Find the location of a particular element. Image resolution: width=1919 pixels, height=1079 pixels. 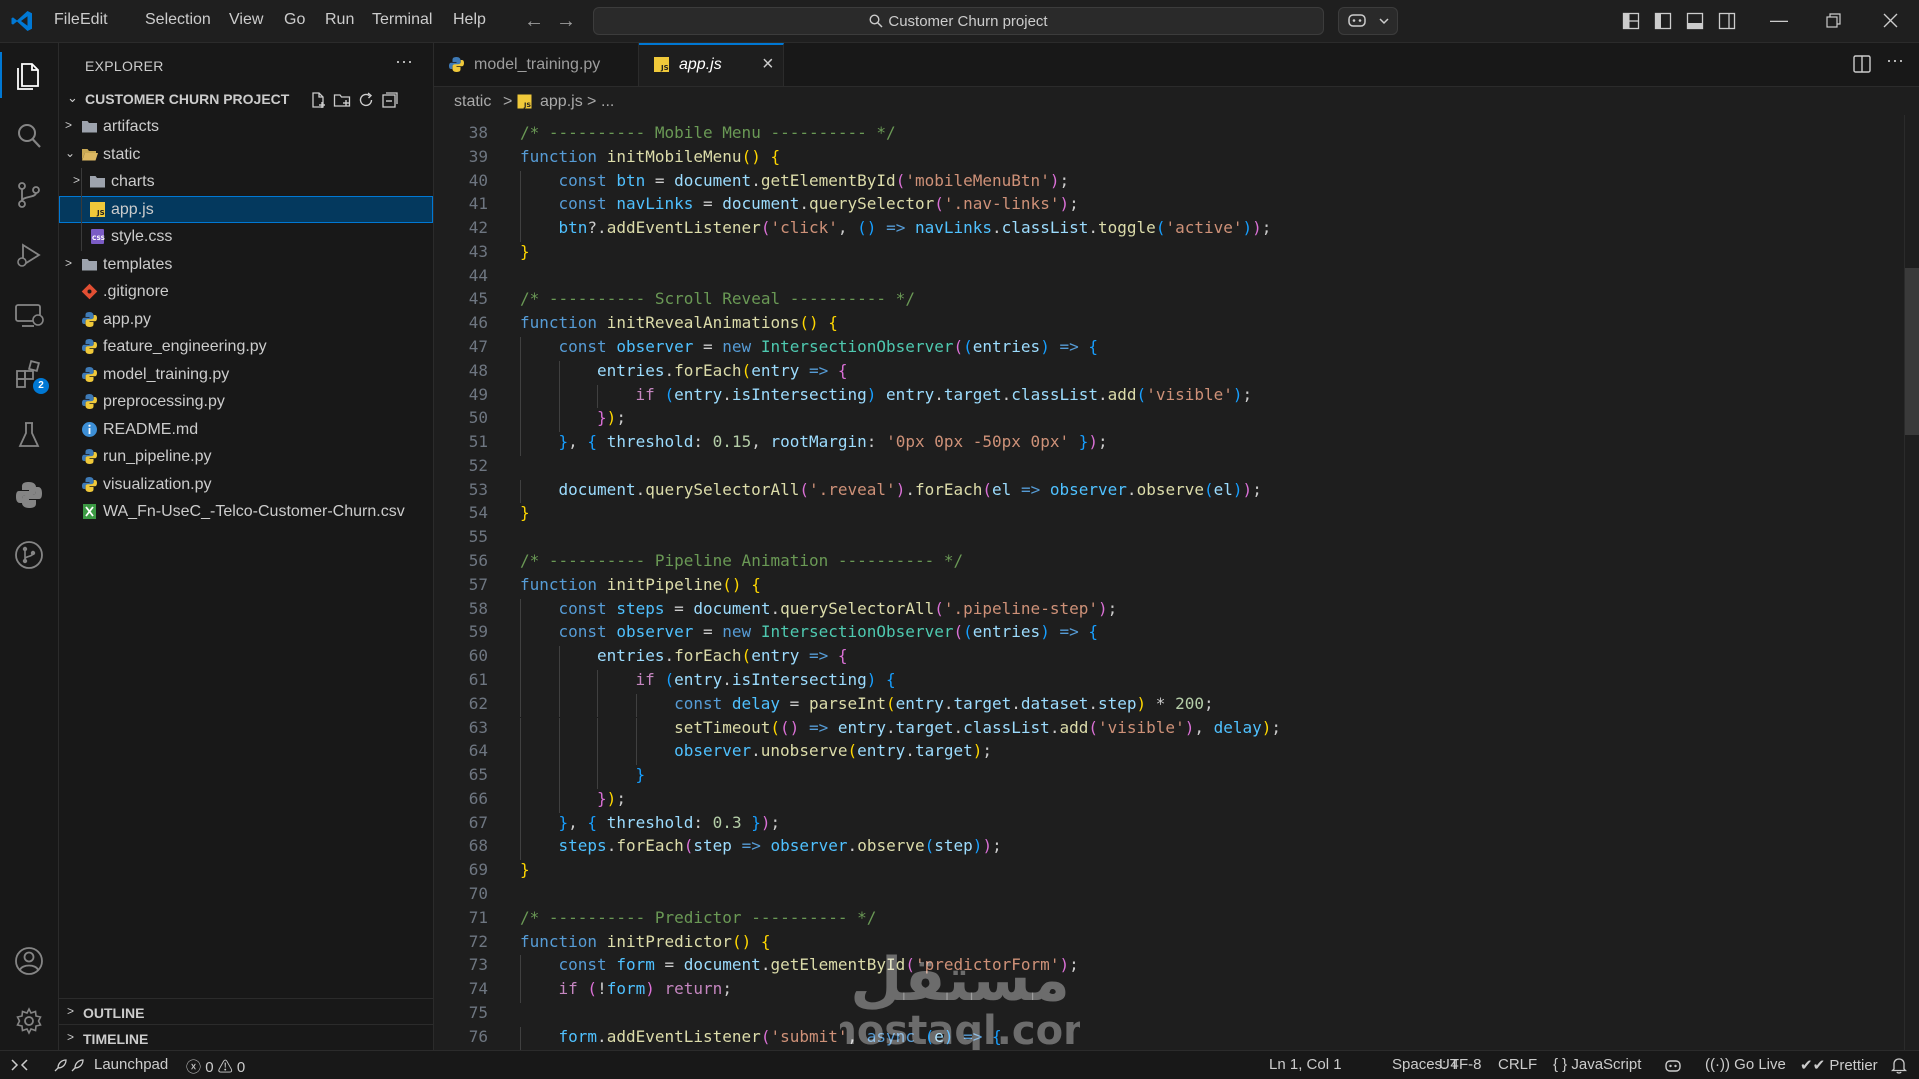

tree-file: run_pipeline.py is located at coordinates (246, 456).